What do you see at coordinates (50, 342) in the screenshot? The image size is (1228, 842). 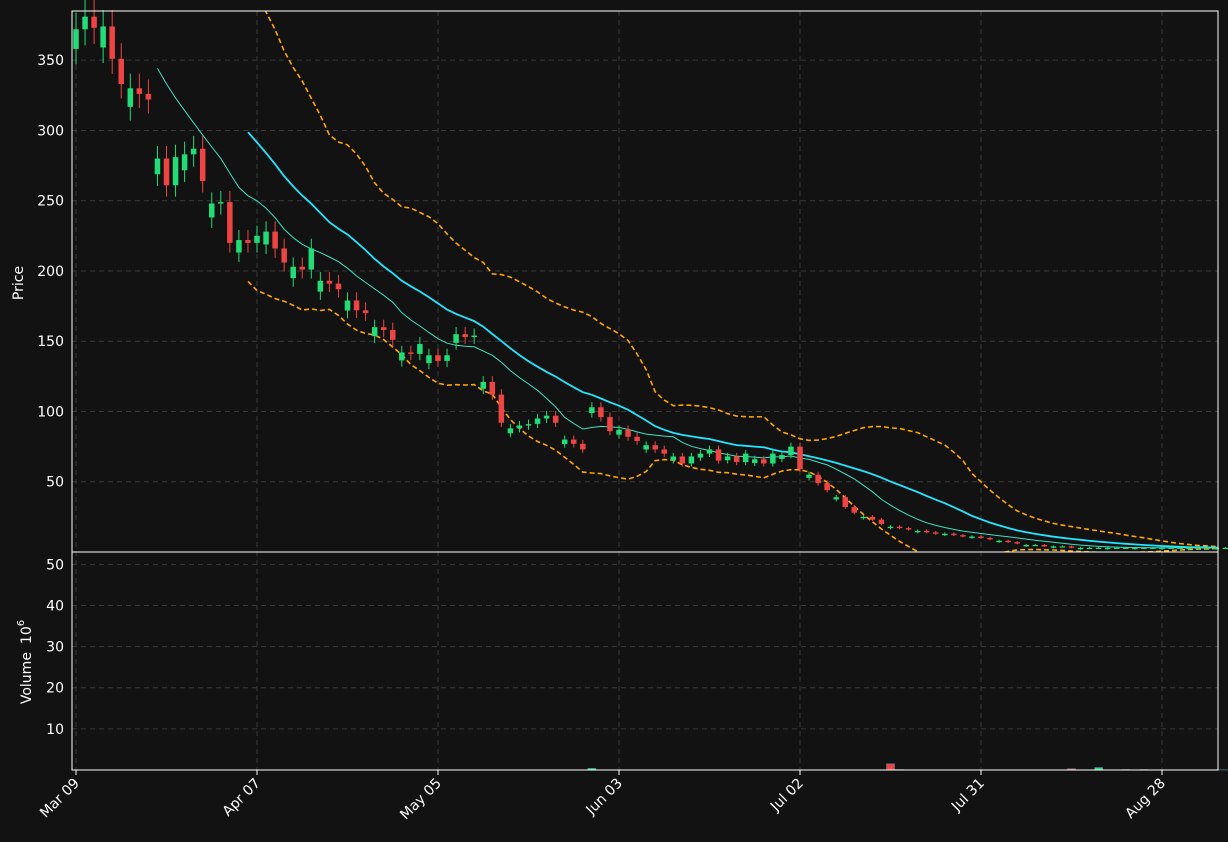 I see `price-tick-label: 150` at bounding box center [50, 342].